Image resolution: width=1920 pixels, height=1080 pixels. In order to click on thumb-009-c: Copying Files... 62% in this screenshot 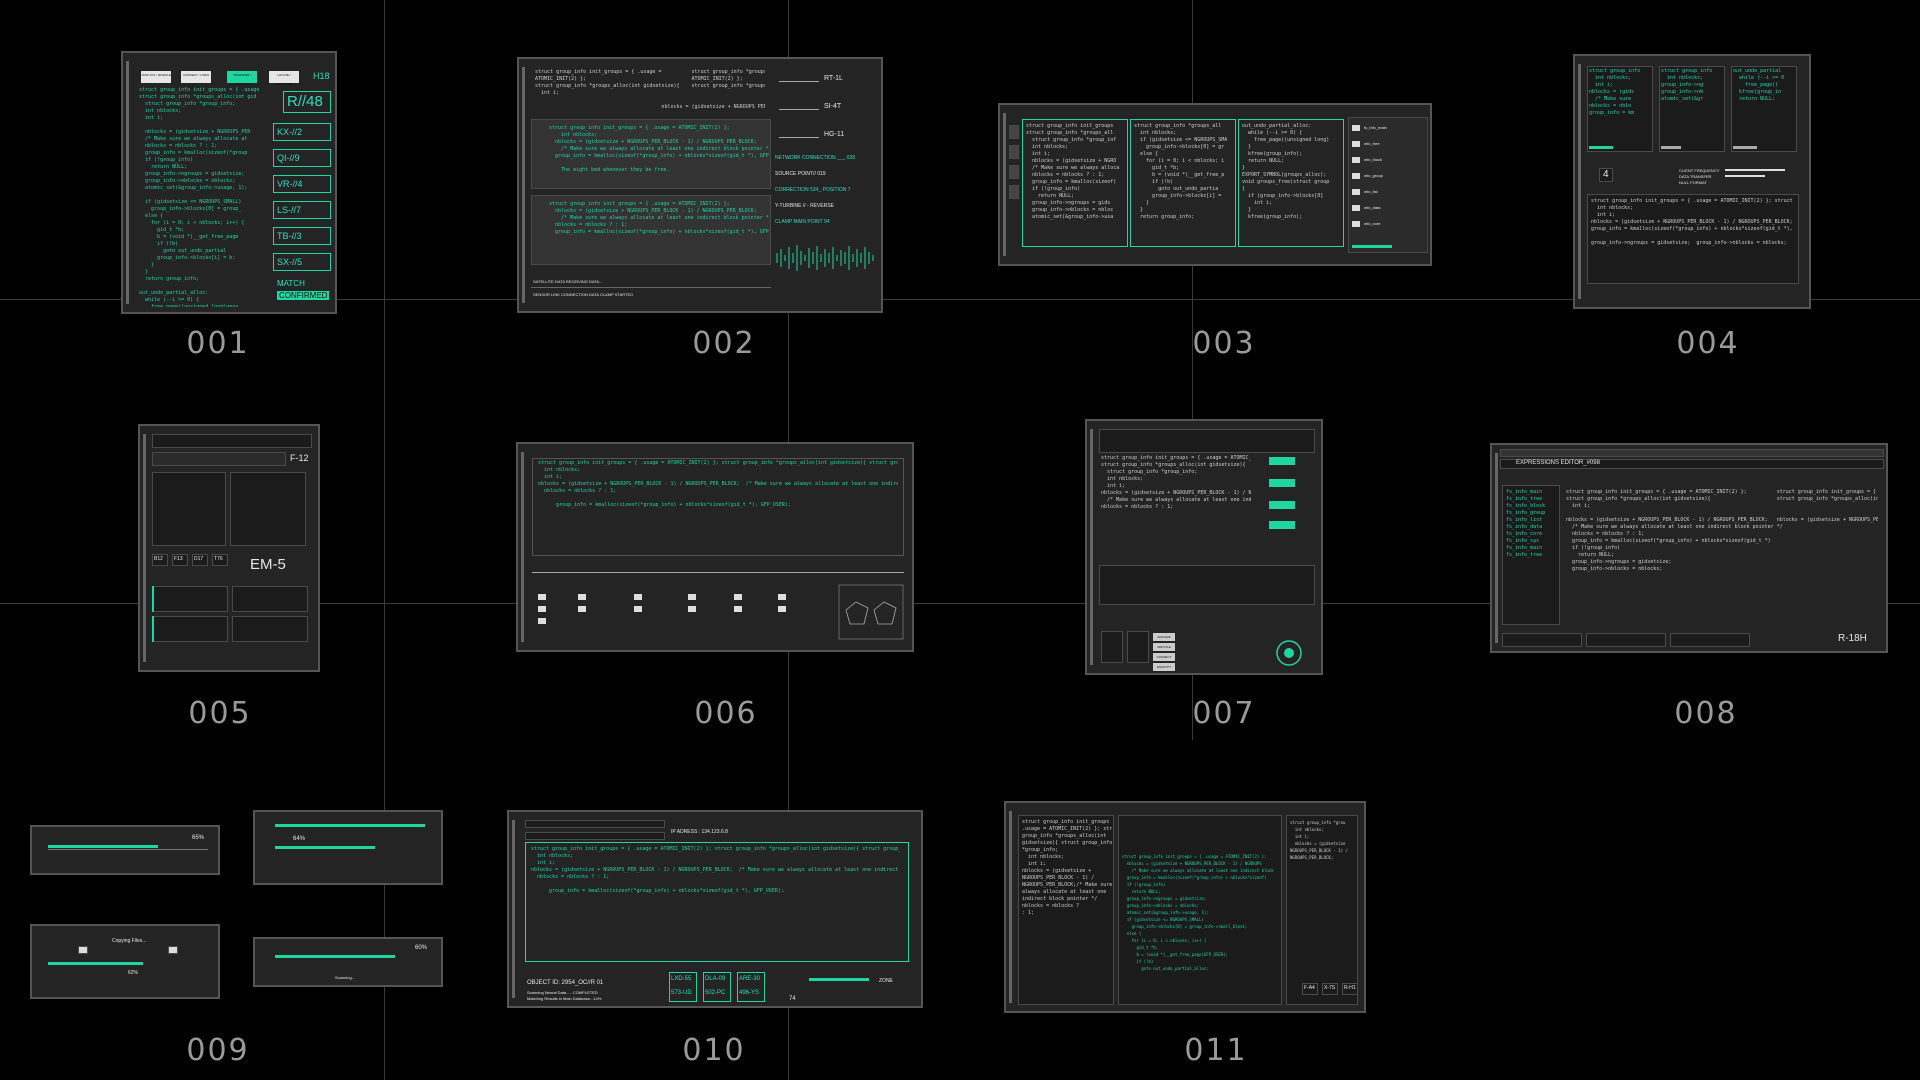, I will do `click(125, 961)`.